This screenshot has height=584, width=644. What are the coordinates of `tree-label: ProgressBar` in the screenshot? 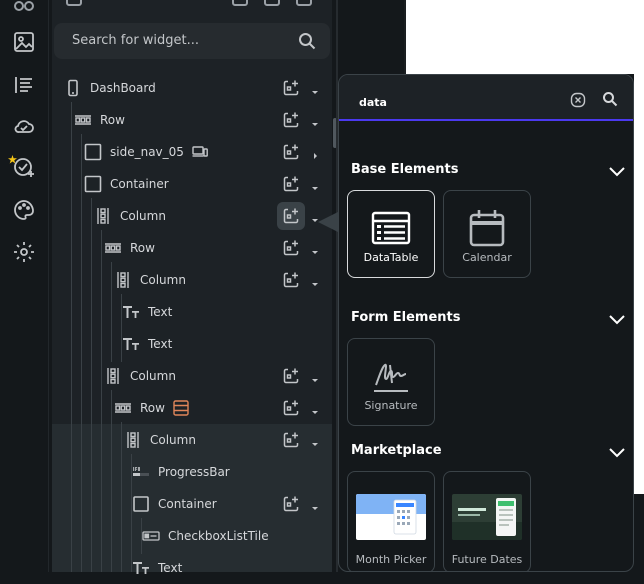 It's located at (194, 472).